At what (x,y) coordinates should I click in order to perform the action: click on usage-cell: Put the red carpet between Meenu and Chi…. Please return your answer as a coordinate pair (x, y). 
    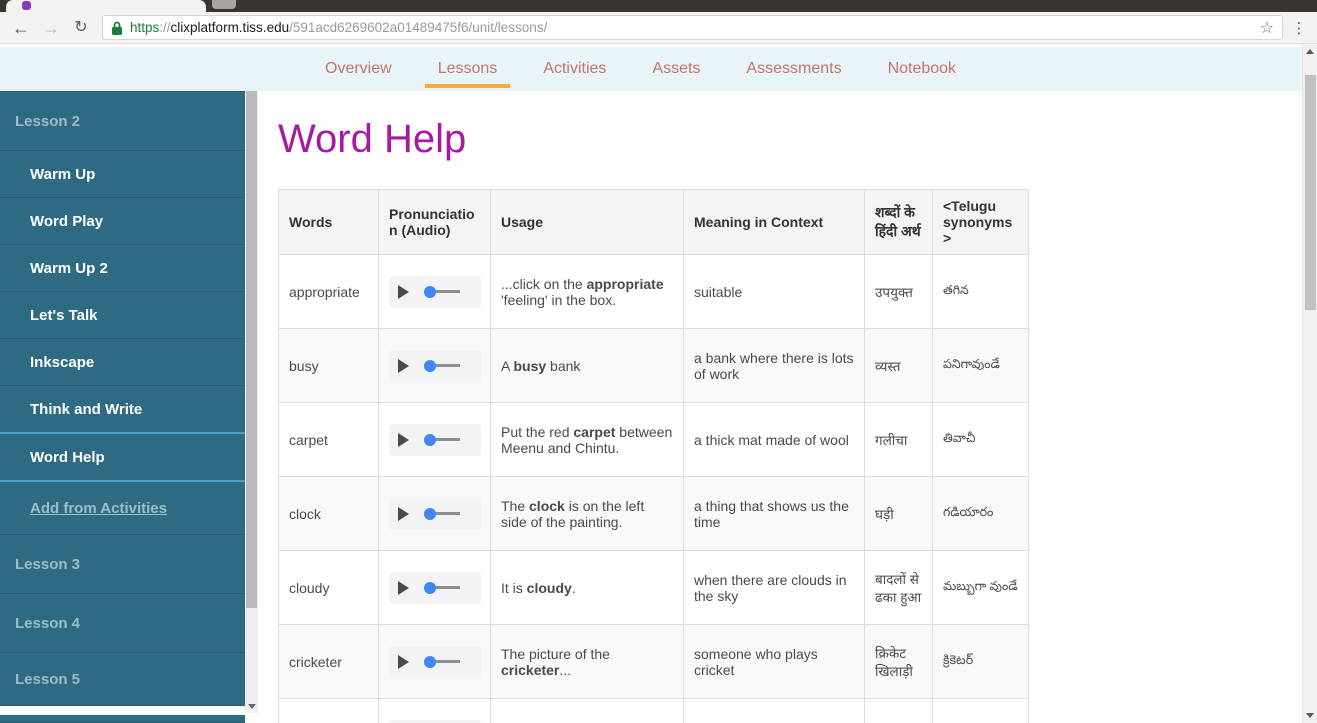
    Looking at the image, I should click on (587, 439).